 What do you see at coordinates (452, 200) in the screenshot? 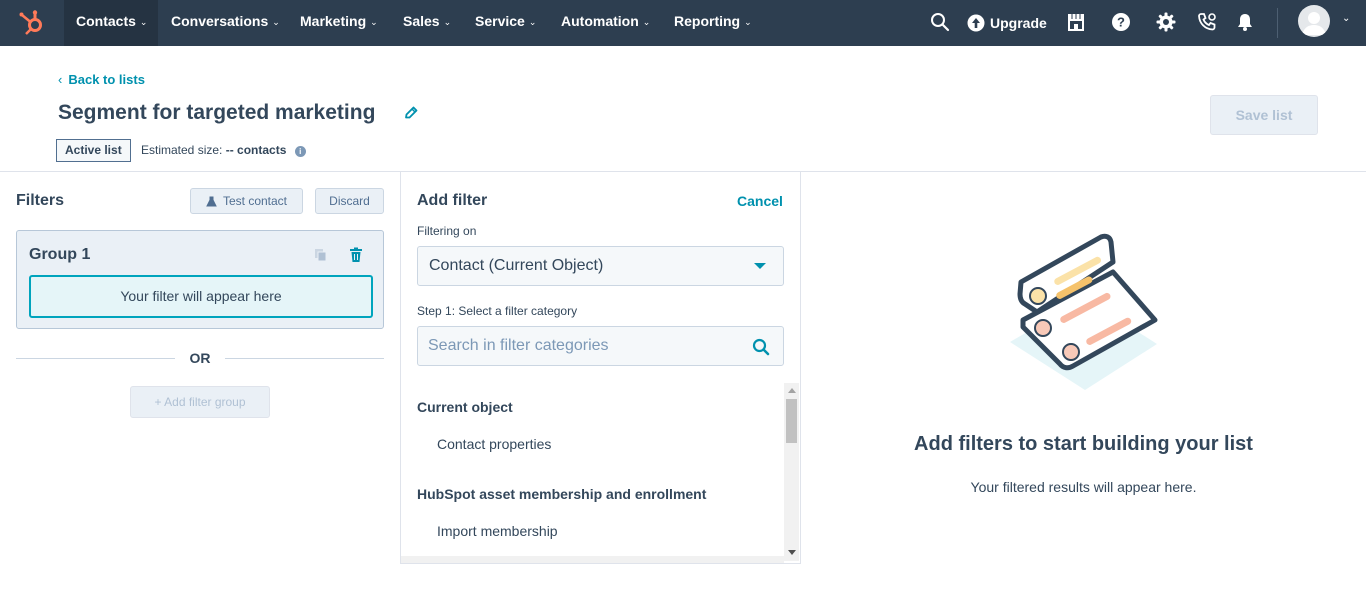
I see `add-filter-heading: Add filter` at bounding box center [452, 200].